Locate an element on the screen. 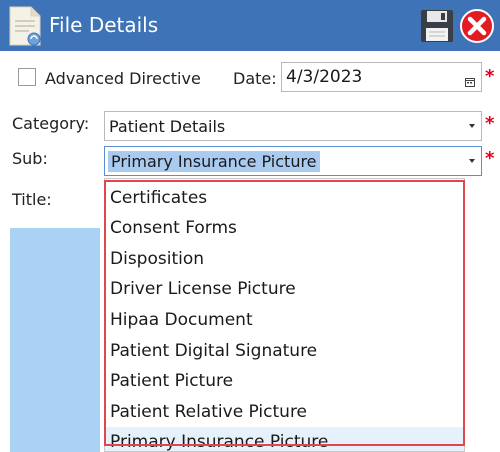 The height and width of the screenshot is (452, 500). window-title: File Details is located at coordinates (104, 25).